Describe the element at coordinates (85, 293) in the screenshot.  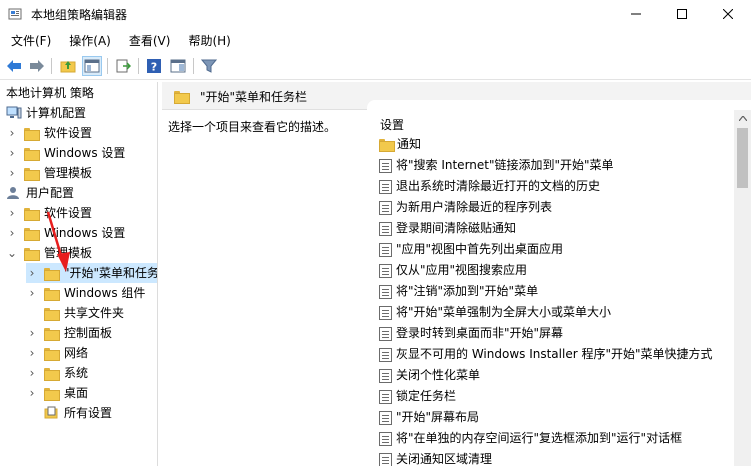
I see `tree-item-windows-components: › Windows 组件` at that location.